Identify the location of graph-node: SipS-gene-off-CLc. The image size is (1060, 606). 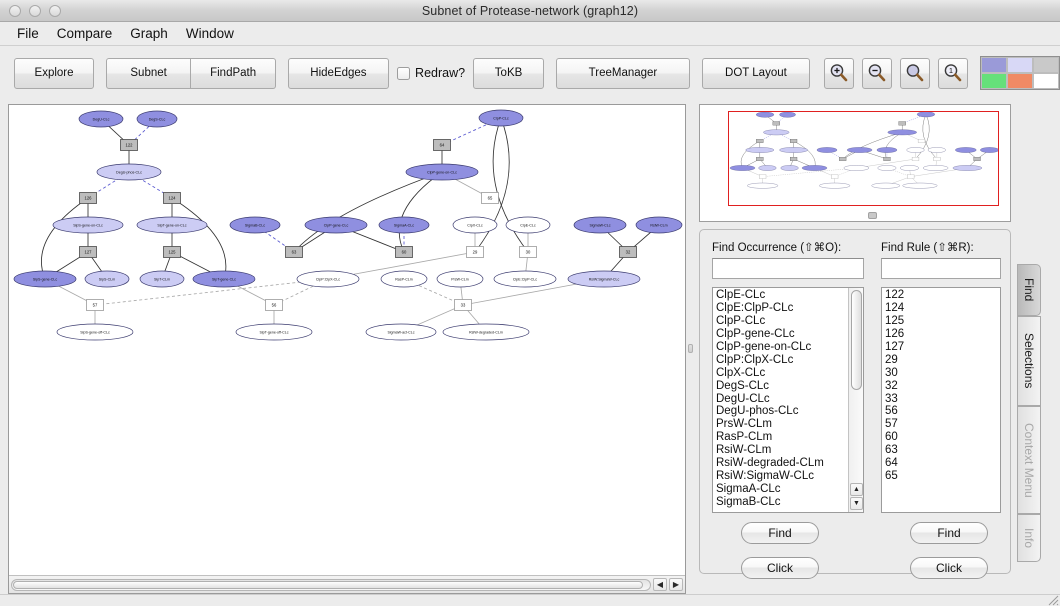
(95, 332).